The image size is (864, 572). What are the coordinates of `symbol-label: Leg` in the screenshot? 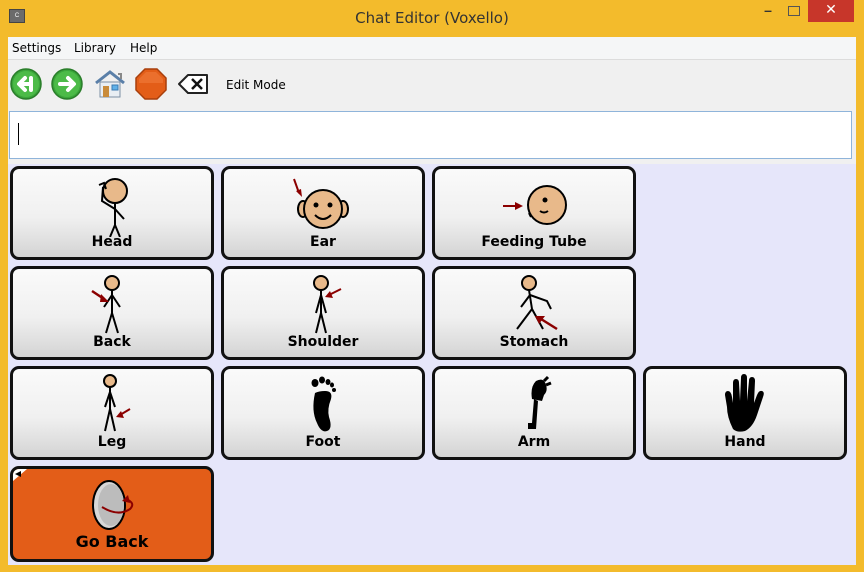 It's located at (112, 442).